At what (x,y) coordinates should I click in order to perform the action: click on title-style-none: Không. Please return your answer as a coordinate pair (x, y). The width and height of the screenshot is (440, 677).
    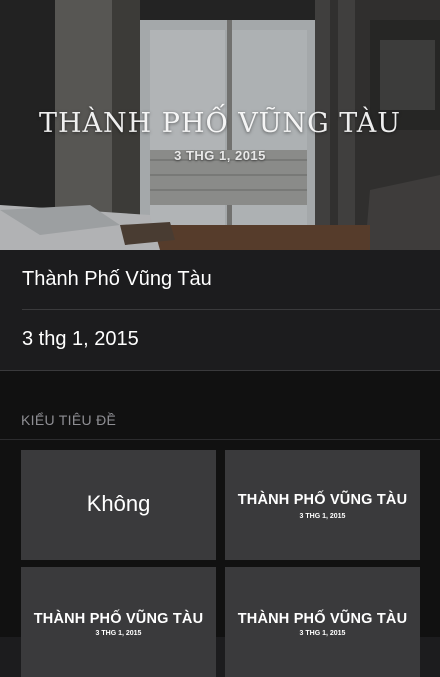
    Looking at the image, I should click on (118, 505).